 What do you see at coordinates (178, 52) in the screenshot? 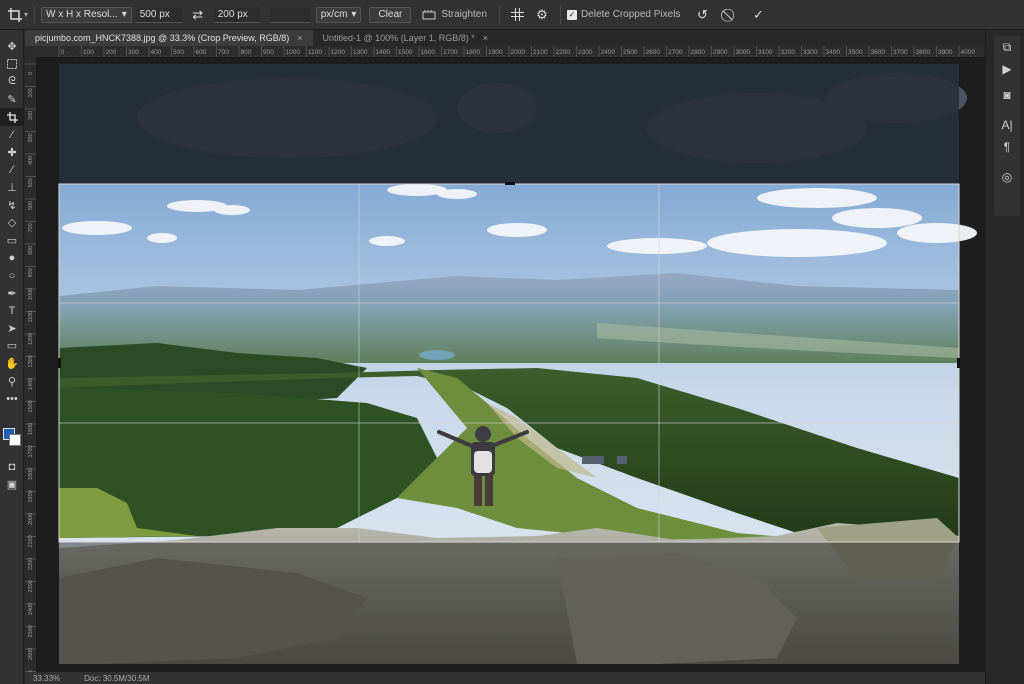
I see `ruler-tick-label: 500` at bounding box center [178, 52].